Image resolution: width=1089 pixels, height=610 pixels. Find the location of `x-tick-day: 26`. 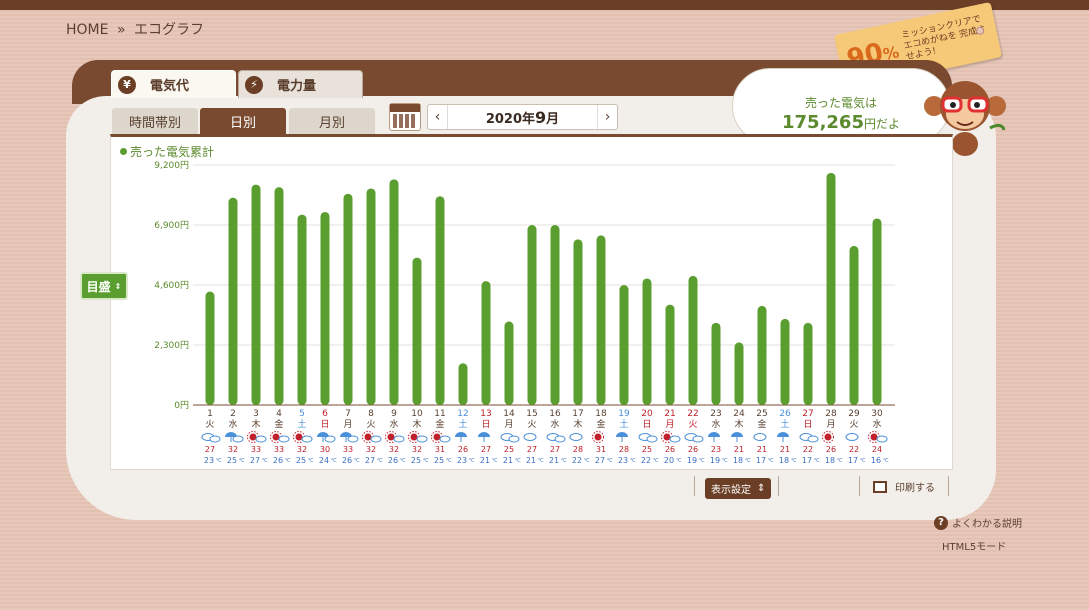

x-tick-day: 26 is located at coordinates (785, 414).